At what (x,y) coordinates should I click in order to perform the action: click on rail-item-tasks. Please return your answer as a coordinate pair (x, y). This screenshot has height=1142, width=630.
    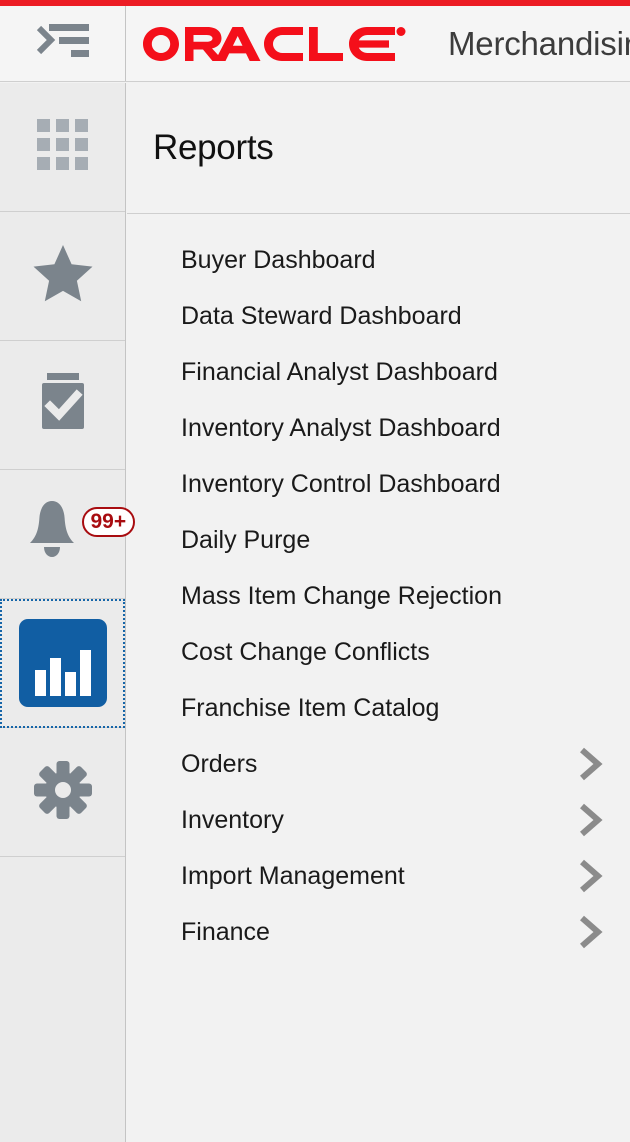
    Looking at the image, I should click on (62, 405).